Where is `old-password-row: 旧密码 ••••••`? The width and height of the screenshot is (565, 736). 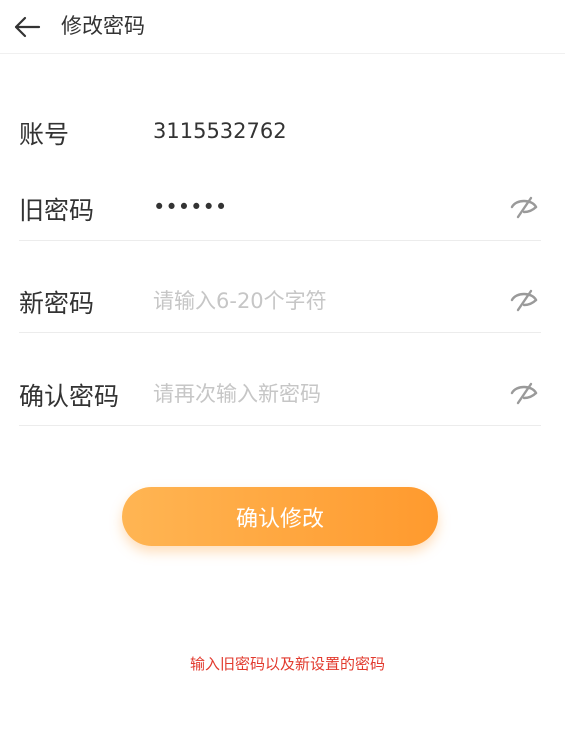 old-password-row: 旧密码 •••••• is located at coordinates (280, 215).